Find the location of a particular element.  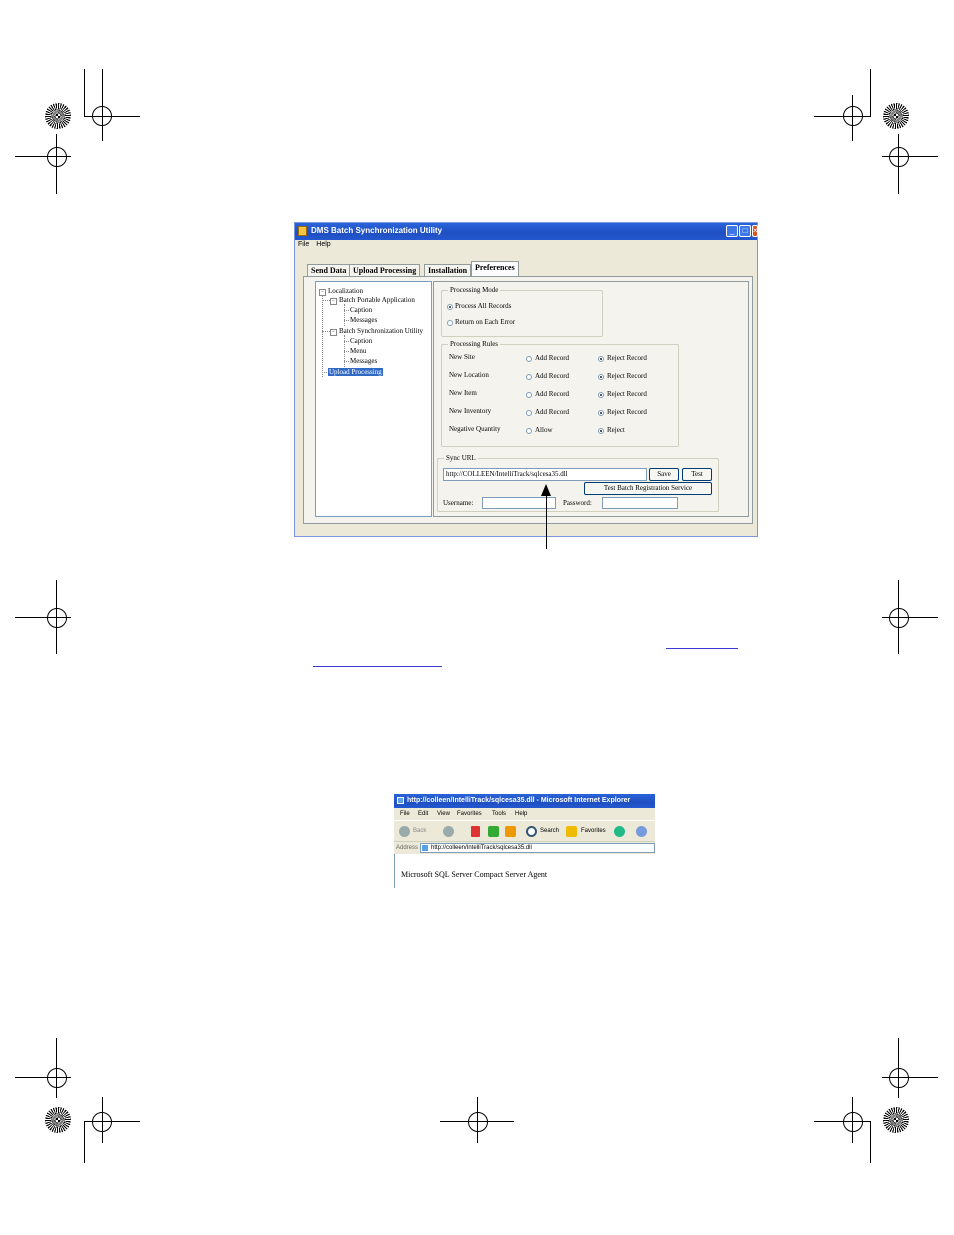

back-button-label: Back is located at coordinates (419, 831).